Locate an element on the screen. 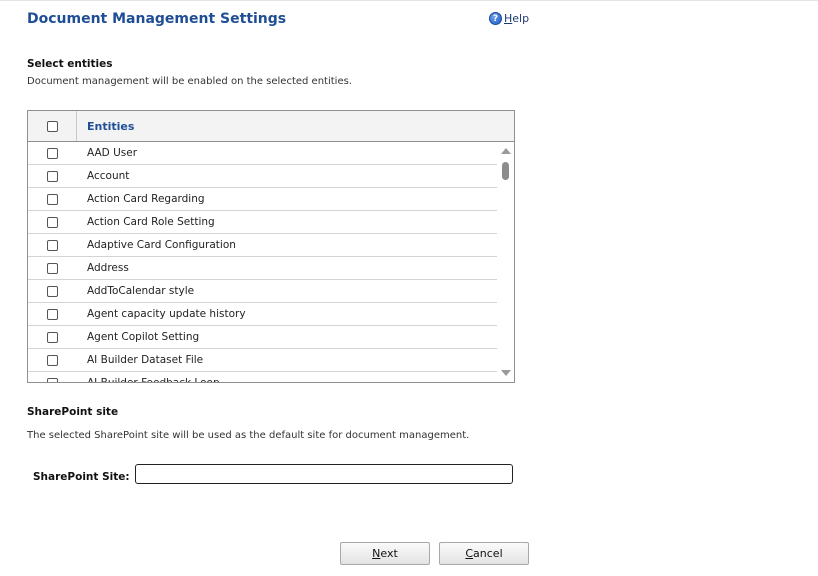 The height and width of the screenshot is (576, 818). cancel-access-key: C is located at coordinates (469, 553).